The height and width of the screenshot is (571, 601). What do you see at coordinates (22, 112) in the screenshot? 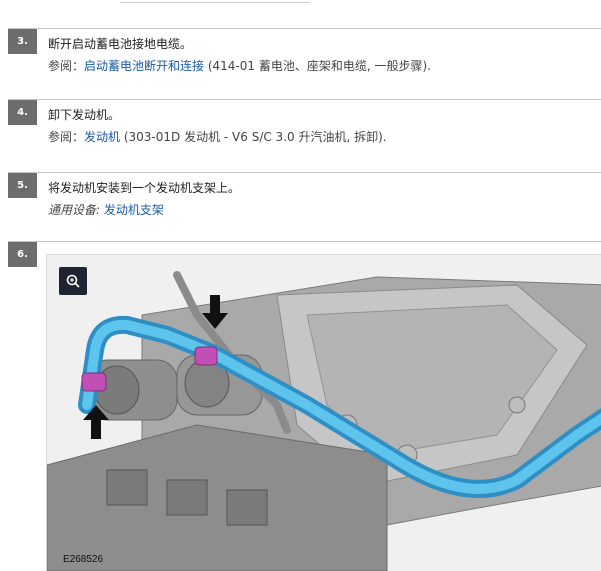
I see `step-number-badge: 4.` at bounding box center [22, 112].